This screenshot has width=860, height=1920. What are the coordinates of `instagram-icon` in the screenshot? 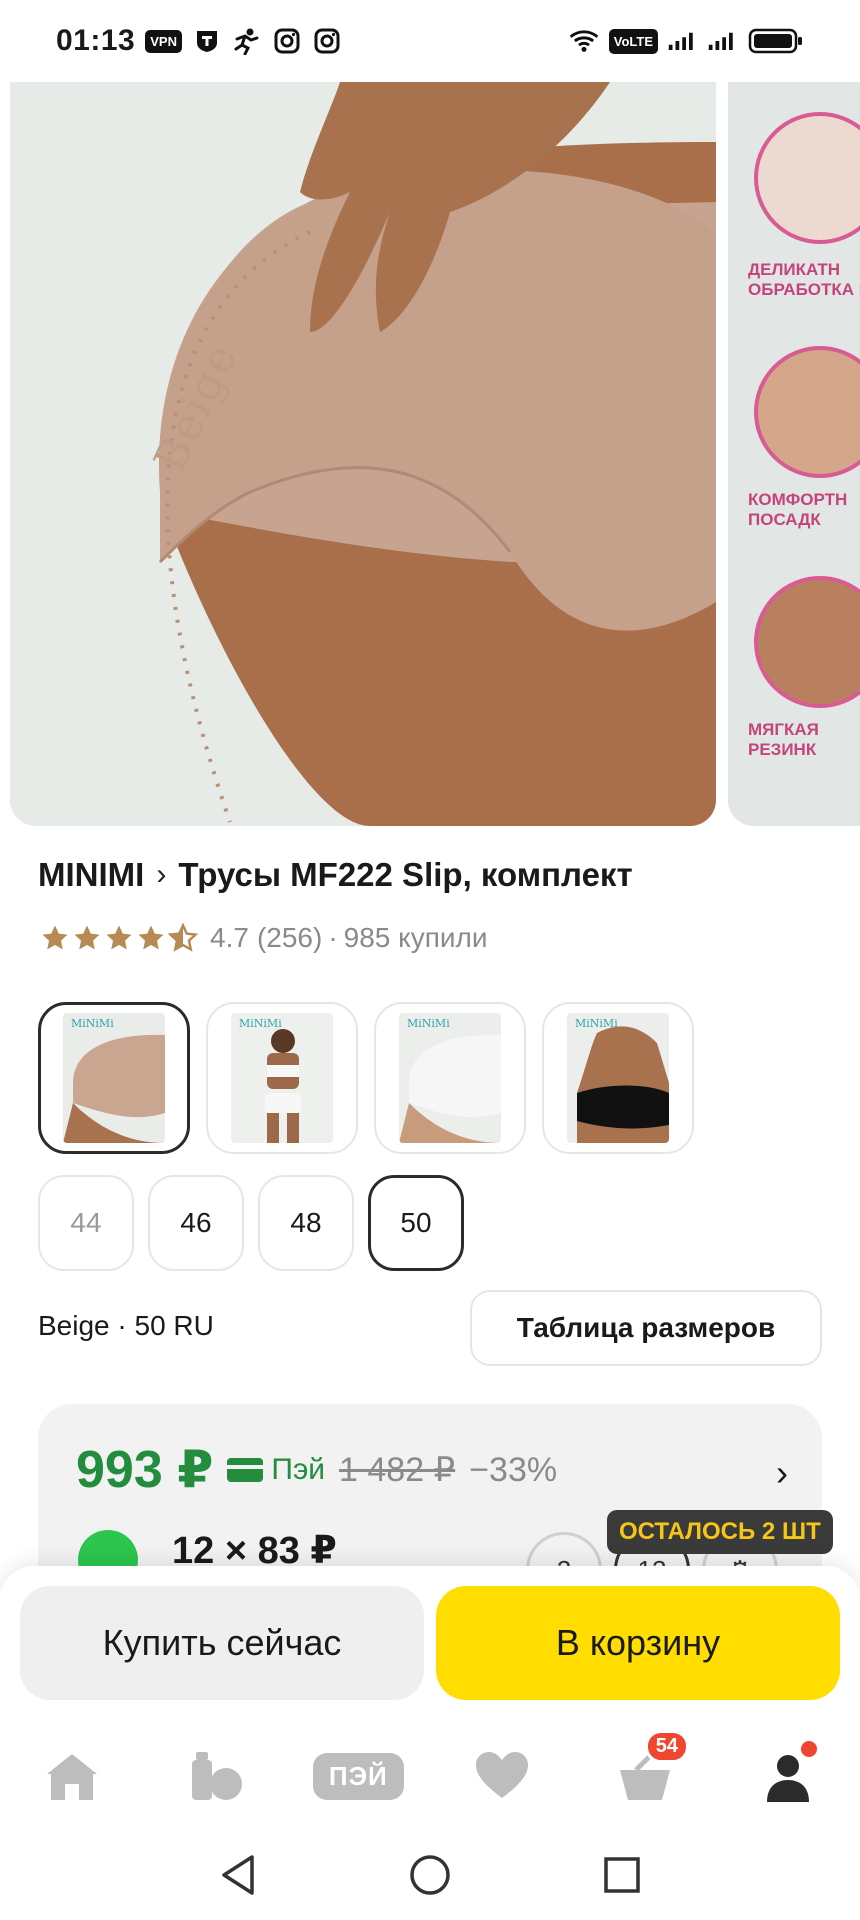 It's located at (287, 41).